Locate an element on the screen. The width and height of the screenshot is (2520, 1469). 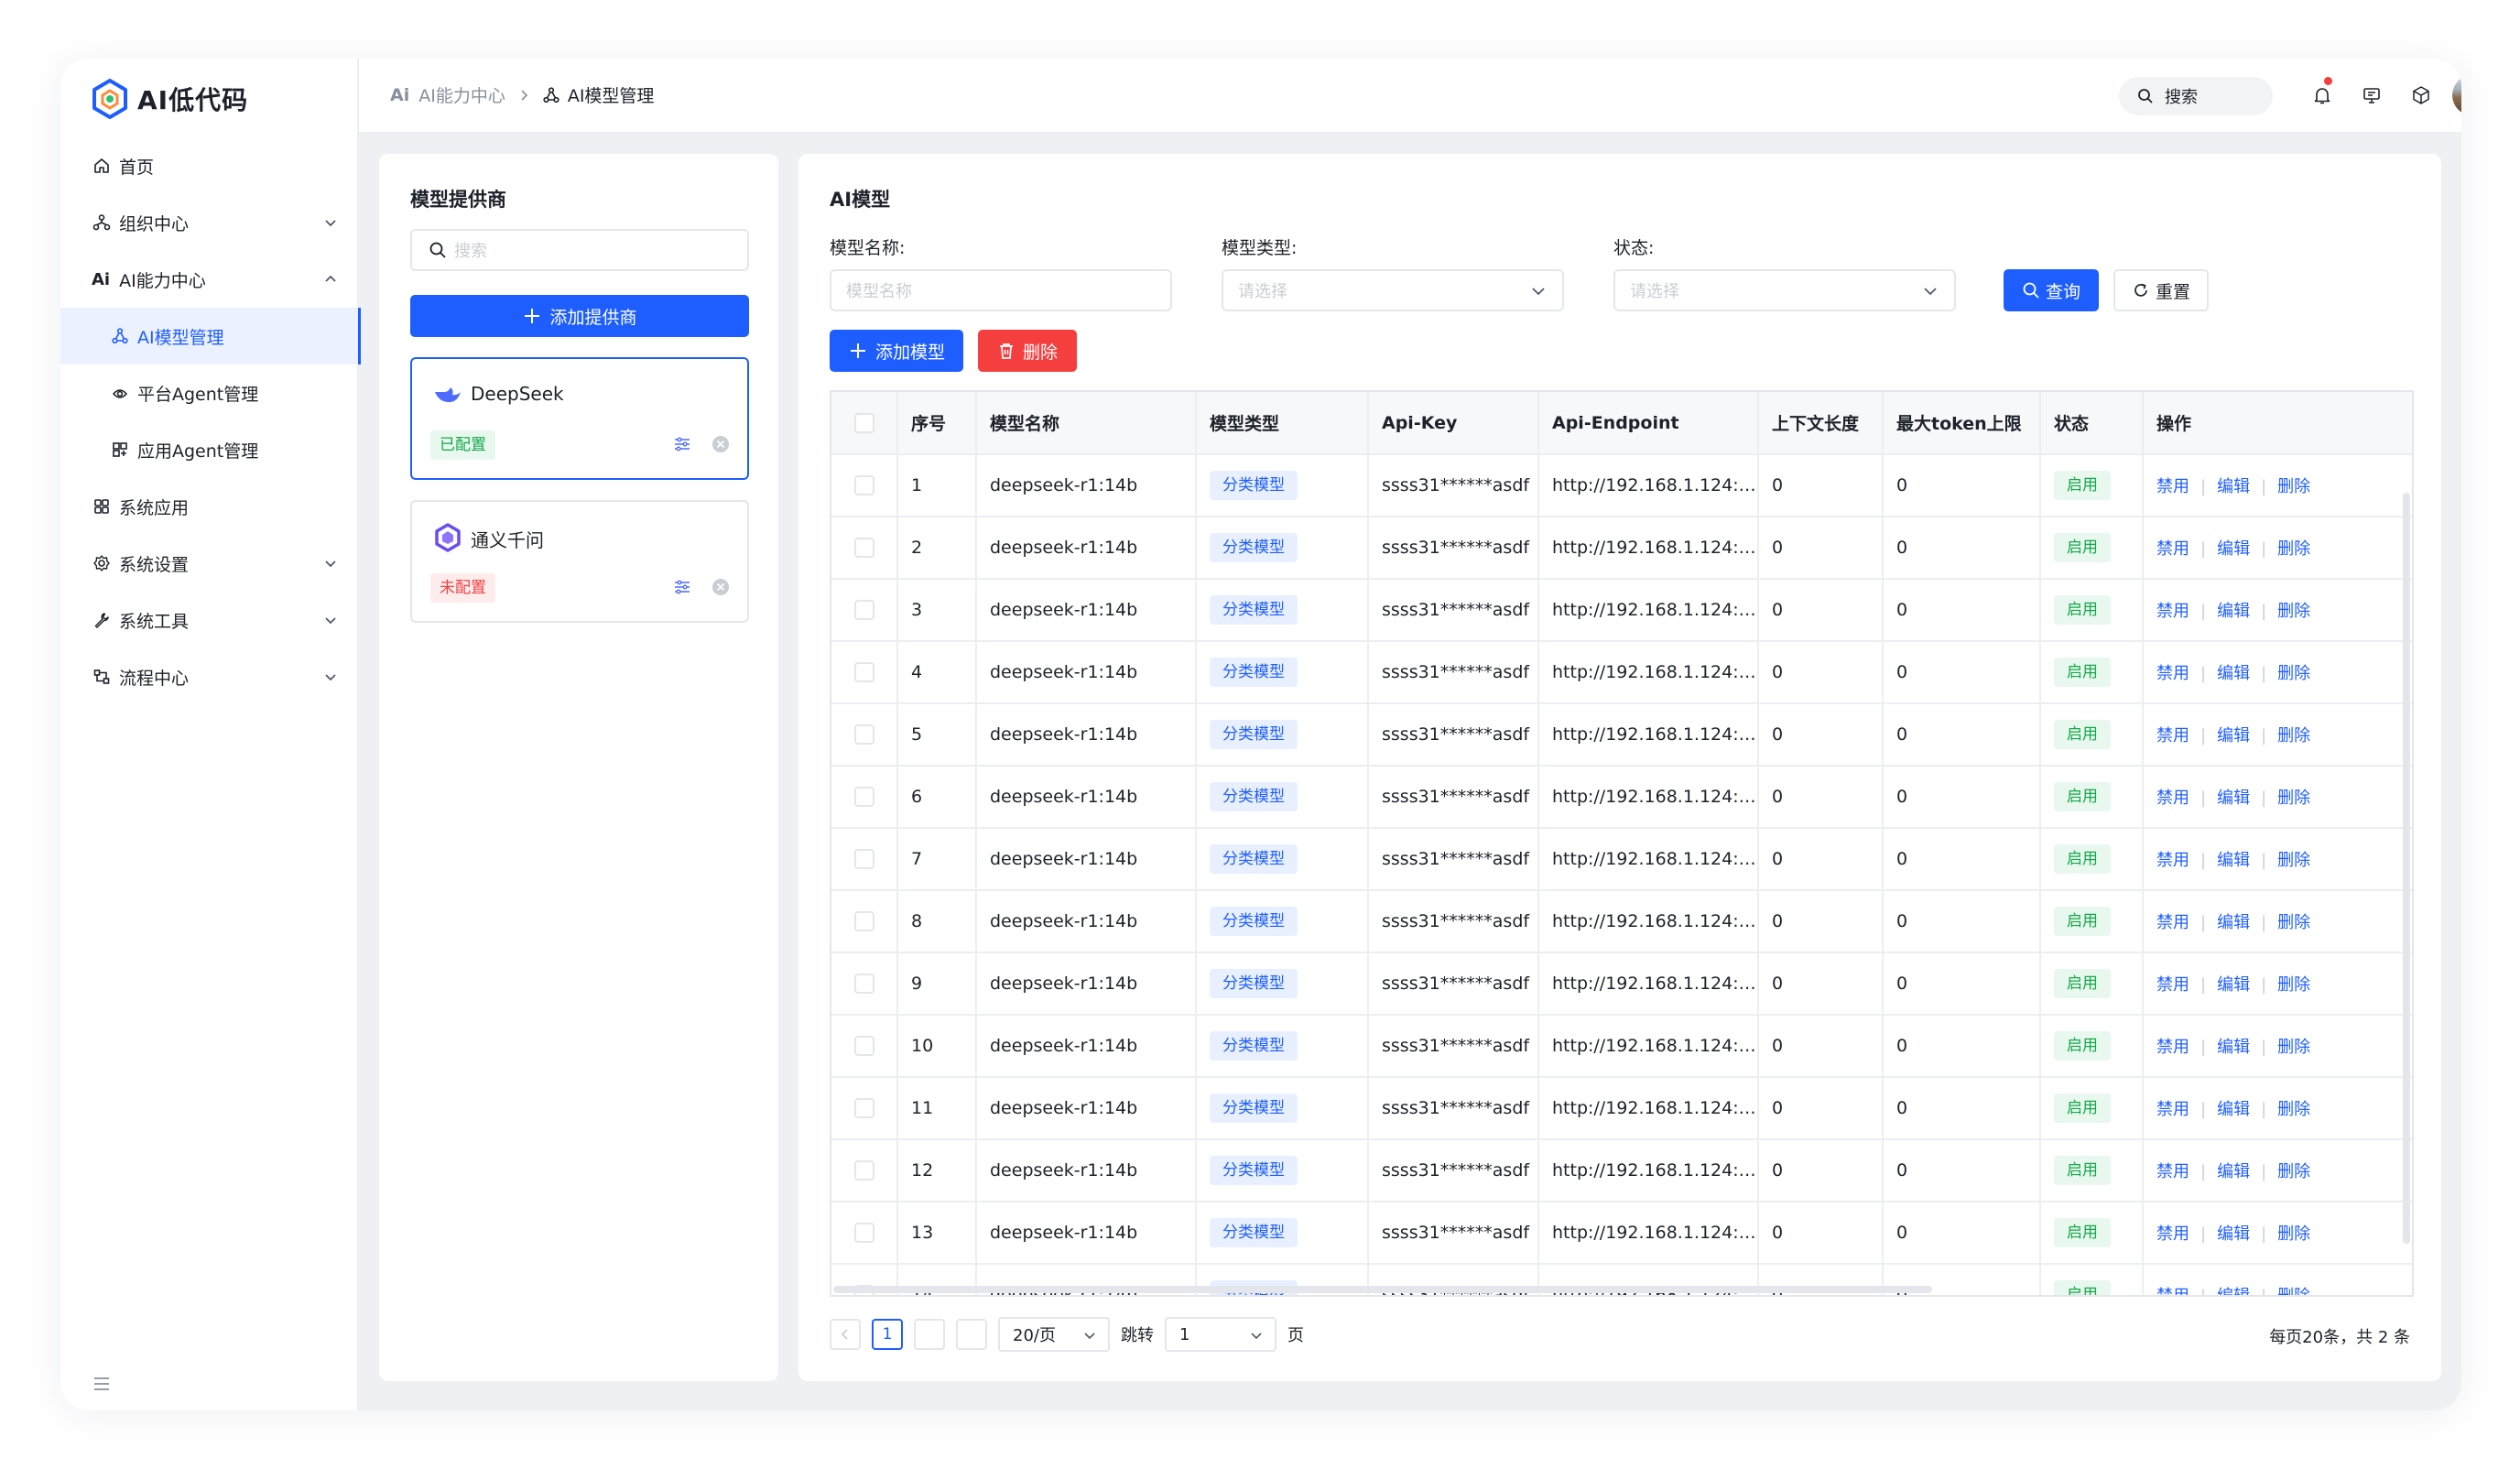
breadcrumb-parent: AI能力中心 is located at coordinates (461, 94).